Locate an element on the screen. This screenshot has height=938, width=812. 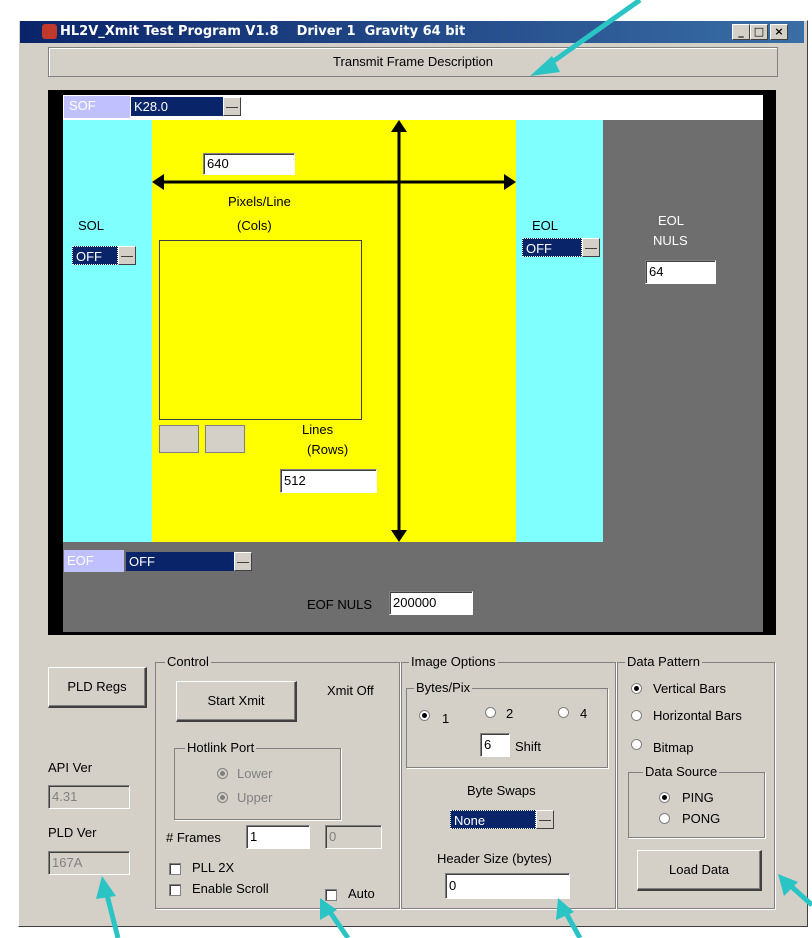
data-source-group is located at coordinates (696, 805).